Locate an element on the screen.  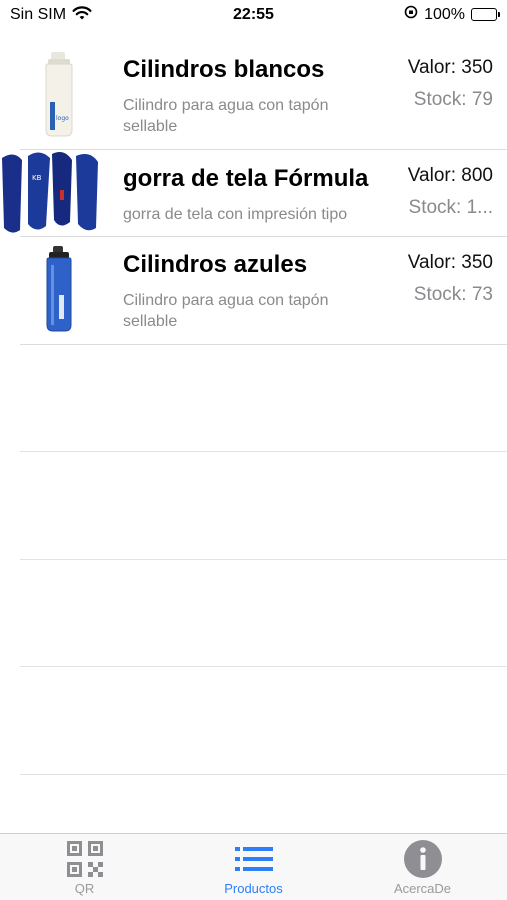
product-title: gorra de tela Fórmula is located at coordinates (246, 178).